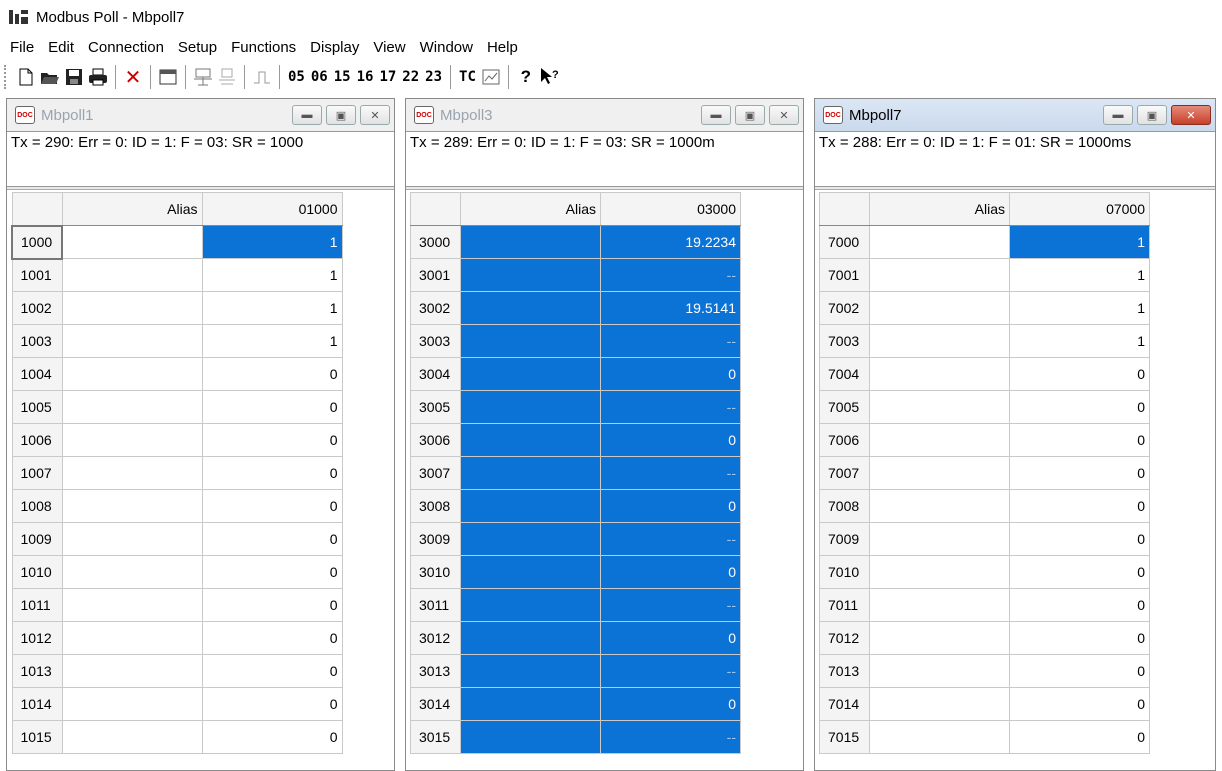 The height and width of the screenshot is (771, 1222). I want to click on row-address: 1006, so click(37, 440).